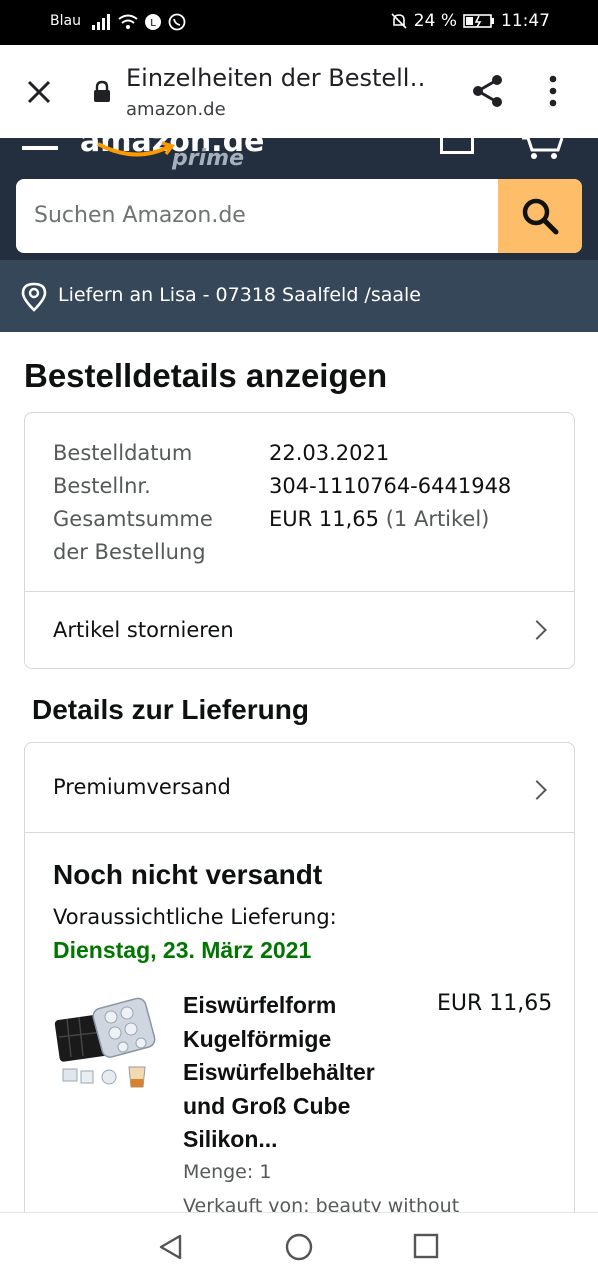 Image resolution: width=598 pixels, height=1280 pixels. What do you see at coordinates (208, 158) in the screenshot?
I see `prime-logo: prime` at bounding box center [208, 158].